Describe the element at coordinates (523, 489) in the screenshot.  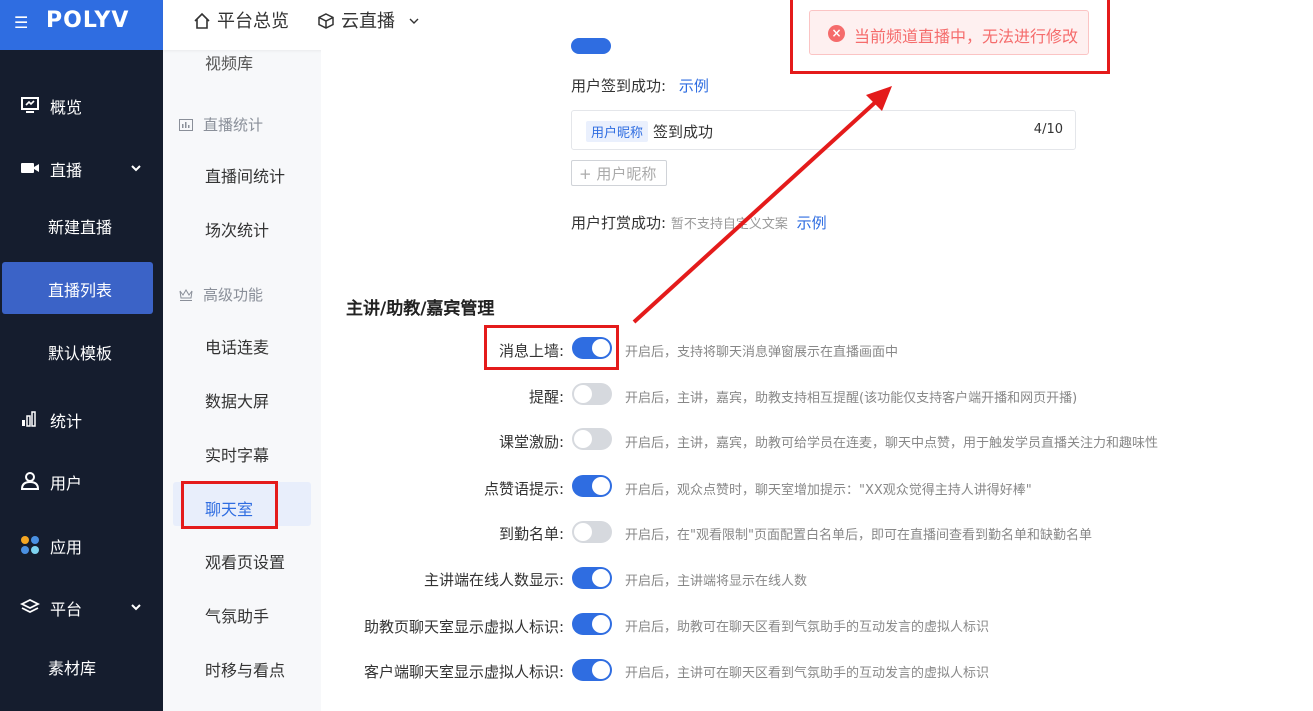
I see `setting-label-like-prompt: 点赞语提示:` at that location.